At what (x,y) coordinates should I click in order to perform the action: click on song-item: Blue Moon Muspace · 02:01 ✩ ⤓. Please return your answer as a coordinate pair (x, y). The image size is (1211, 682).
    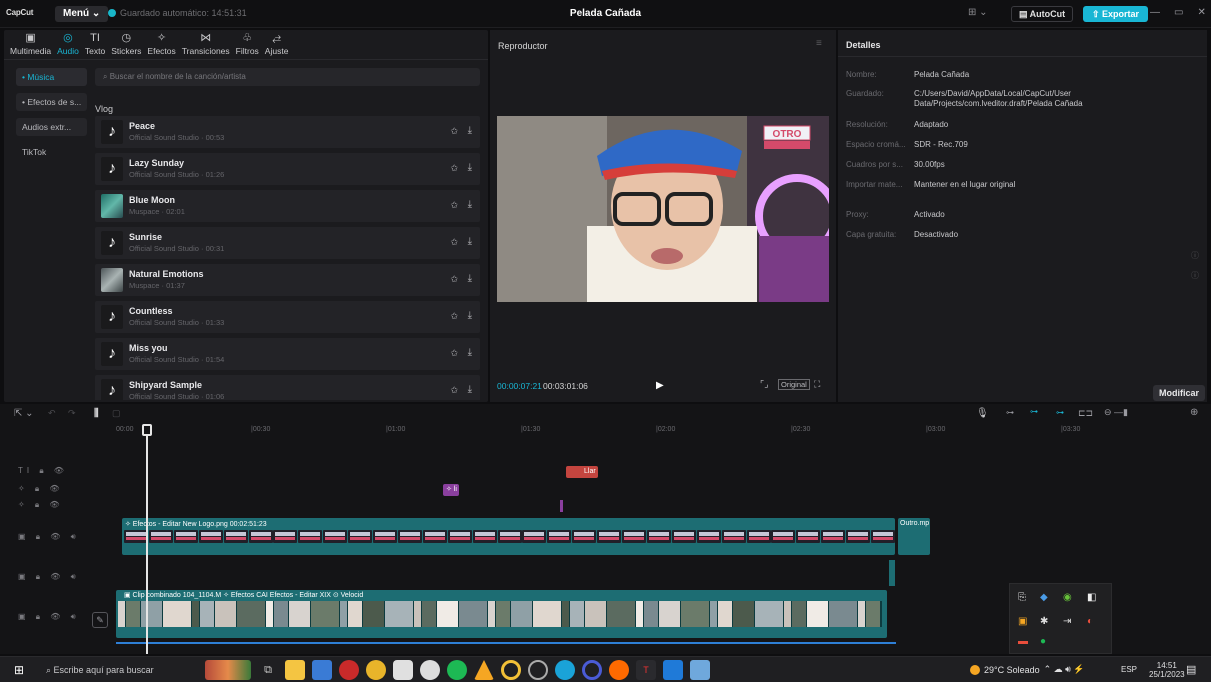
    Looking at the image, I should click on (287, 206).